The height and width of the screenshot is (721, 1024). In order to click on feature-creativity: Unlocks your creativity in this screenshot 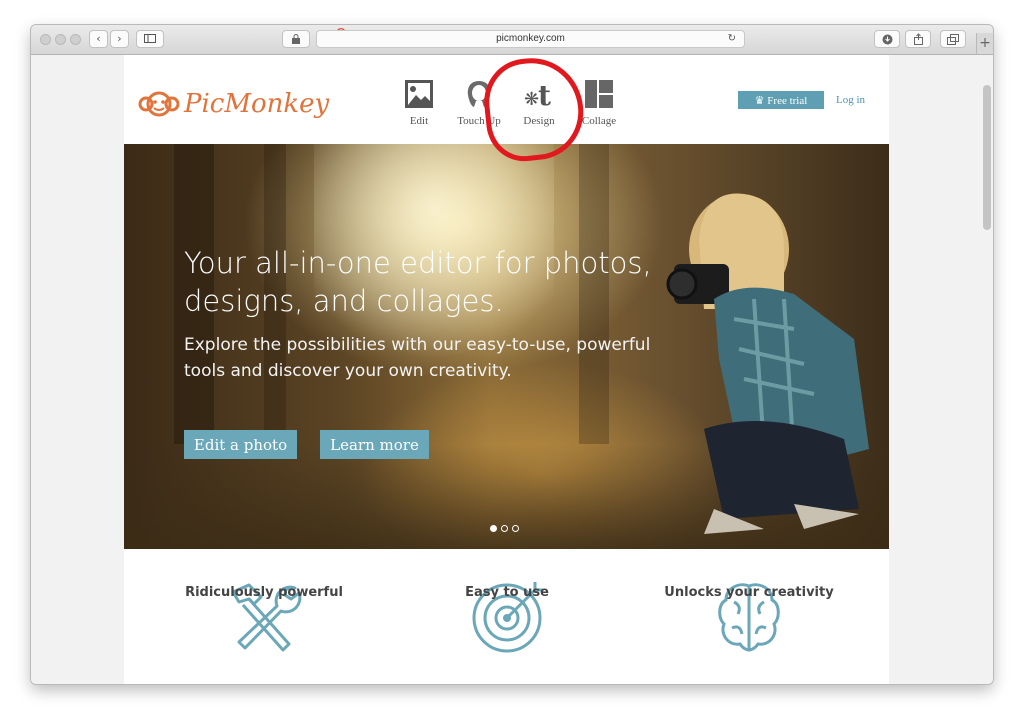, I will do `click(749, 592)`.